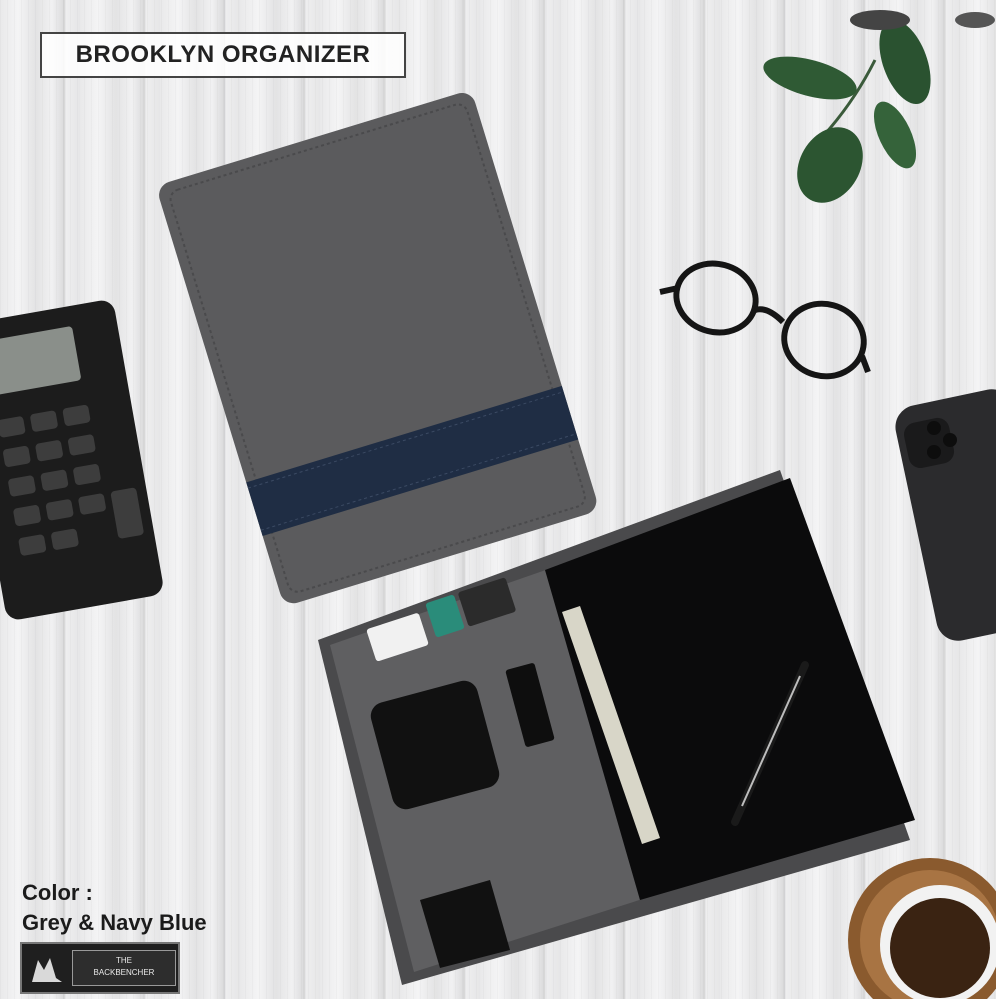 This screenshot has width=996, height=999. Describe the element at coordinates (124, 972) in the screenshot. I see `brand-line-2: BACKBENCHER` at that location.